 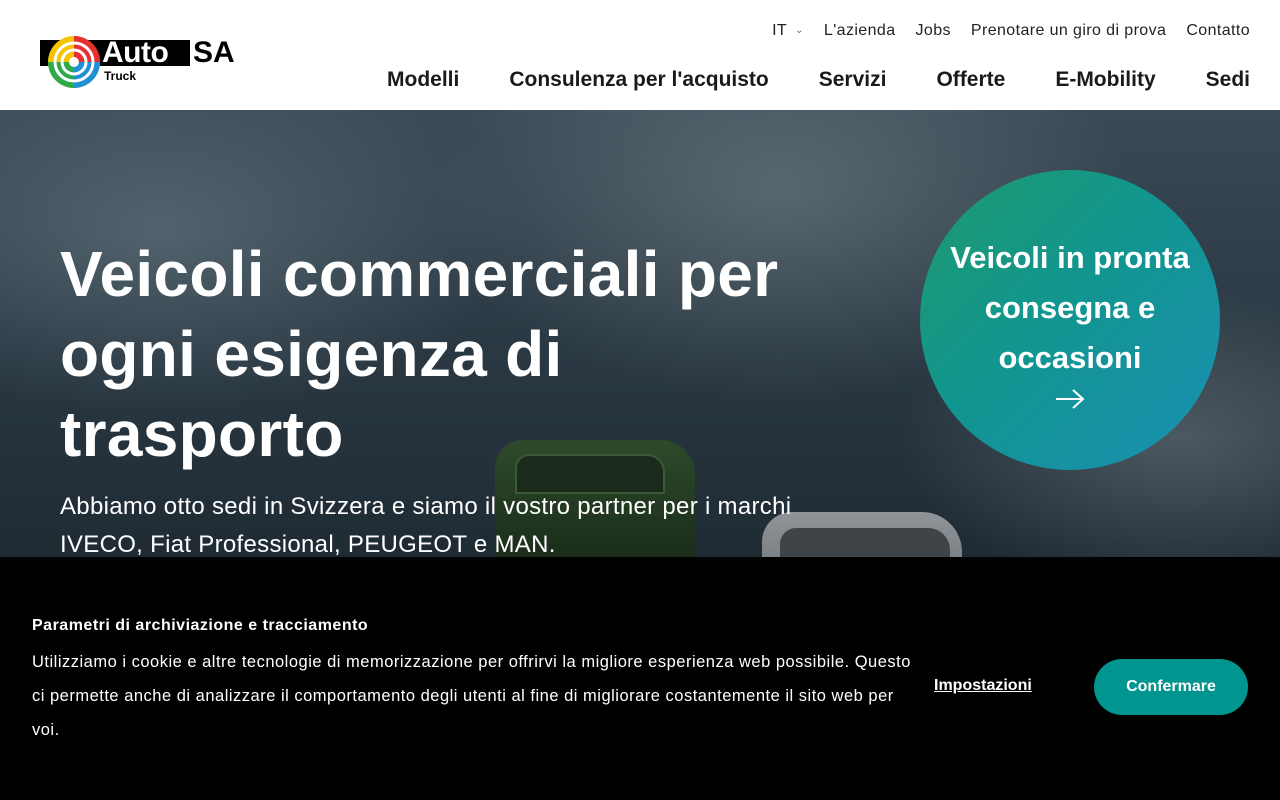 What do you see at coordinates (1070, 307) in the screenshot?
I see `cta-label: Veicoli in pronta consegna e occasioni` at bounding box center [1070, 307].